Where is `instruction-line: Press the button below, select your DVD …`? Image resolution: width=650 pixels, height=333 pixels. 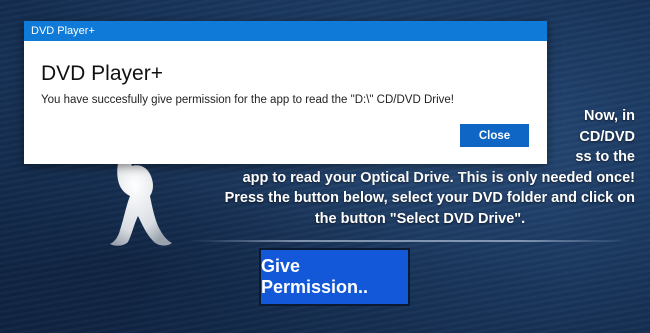
instruction-line: Press the button below, select your DVD … is located at coordinates (429, 198).